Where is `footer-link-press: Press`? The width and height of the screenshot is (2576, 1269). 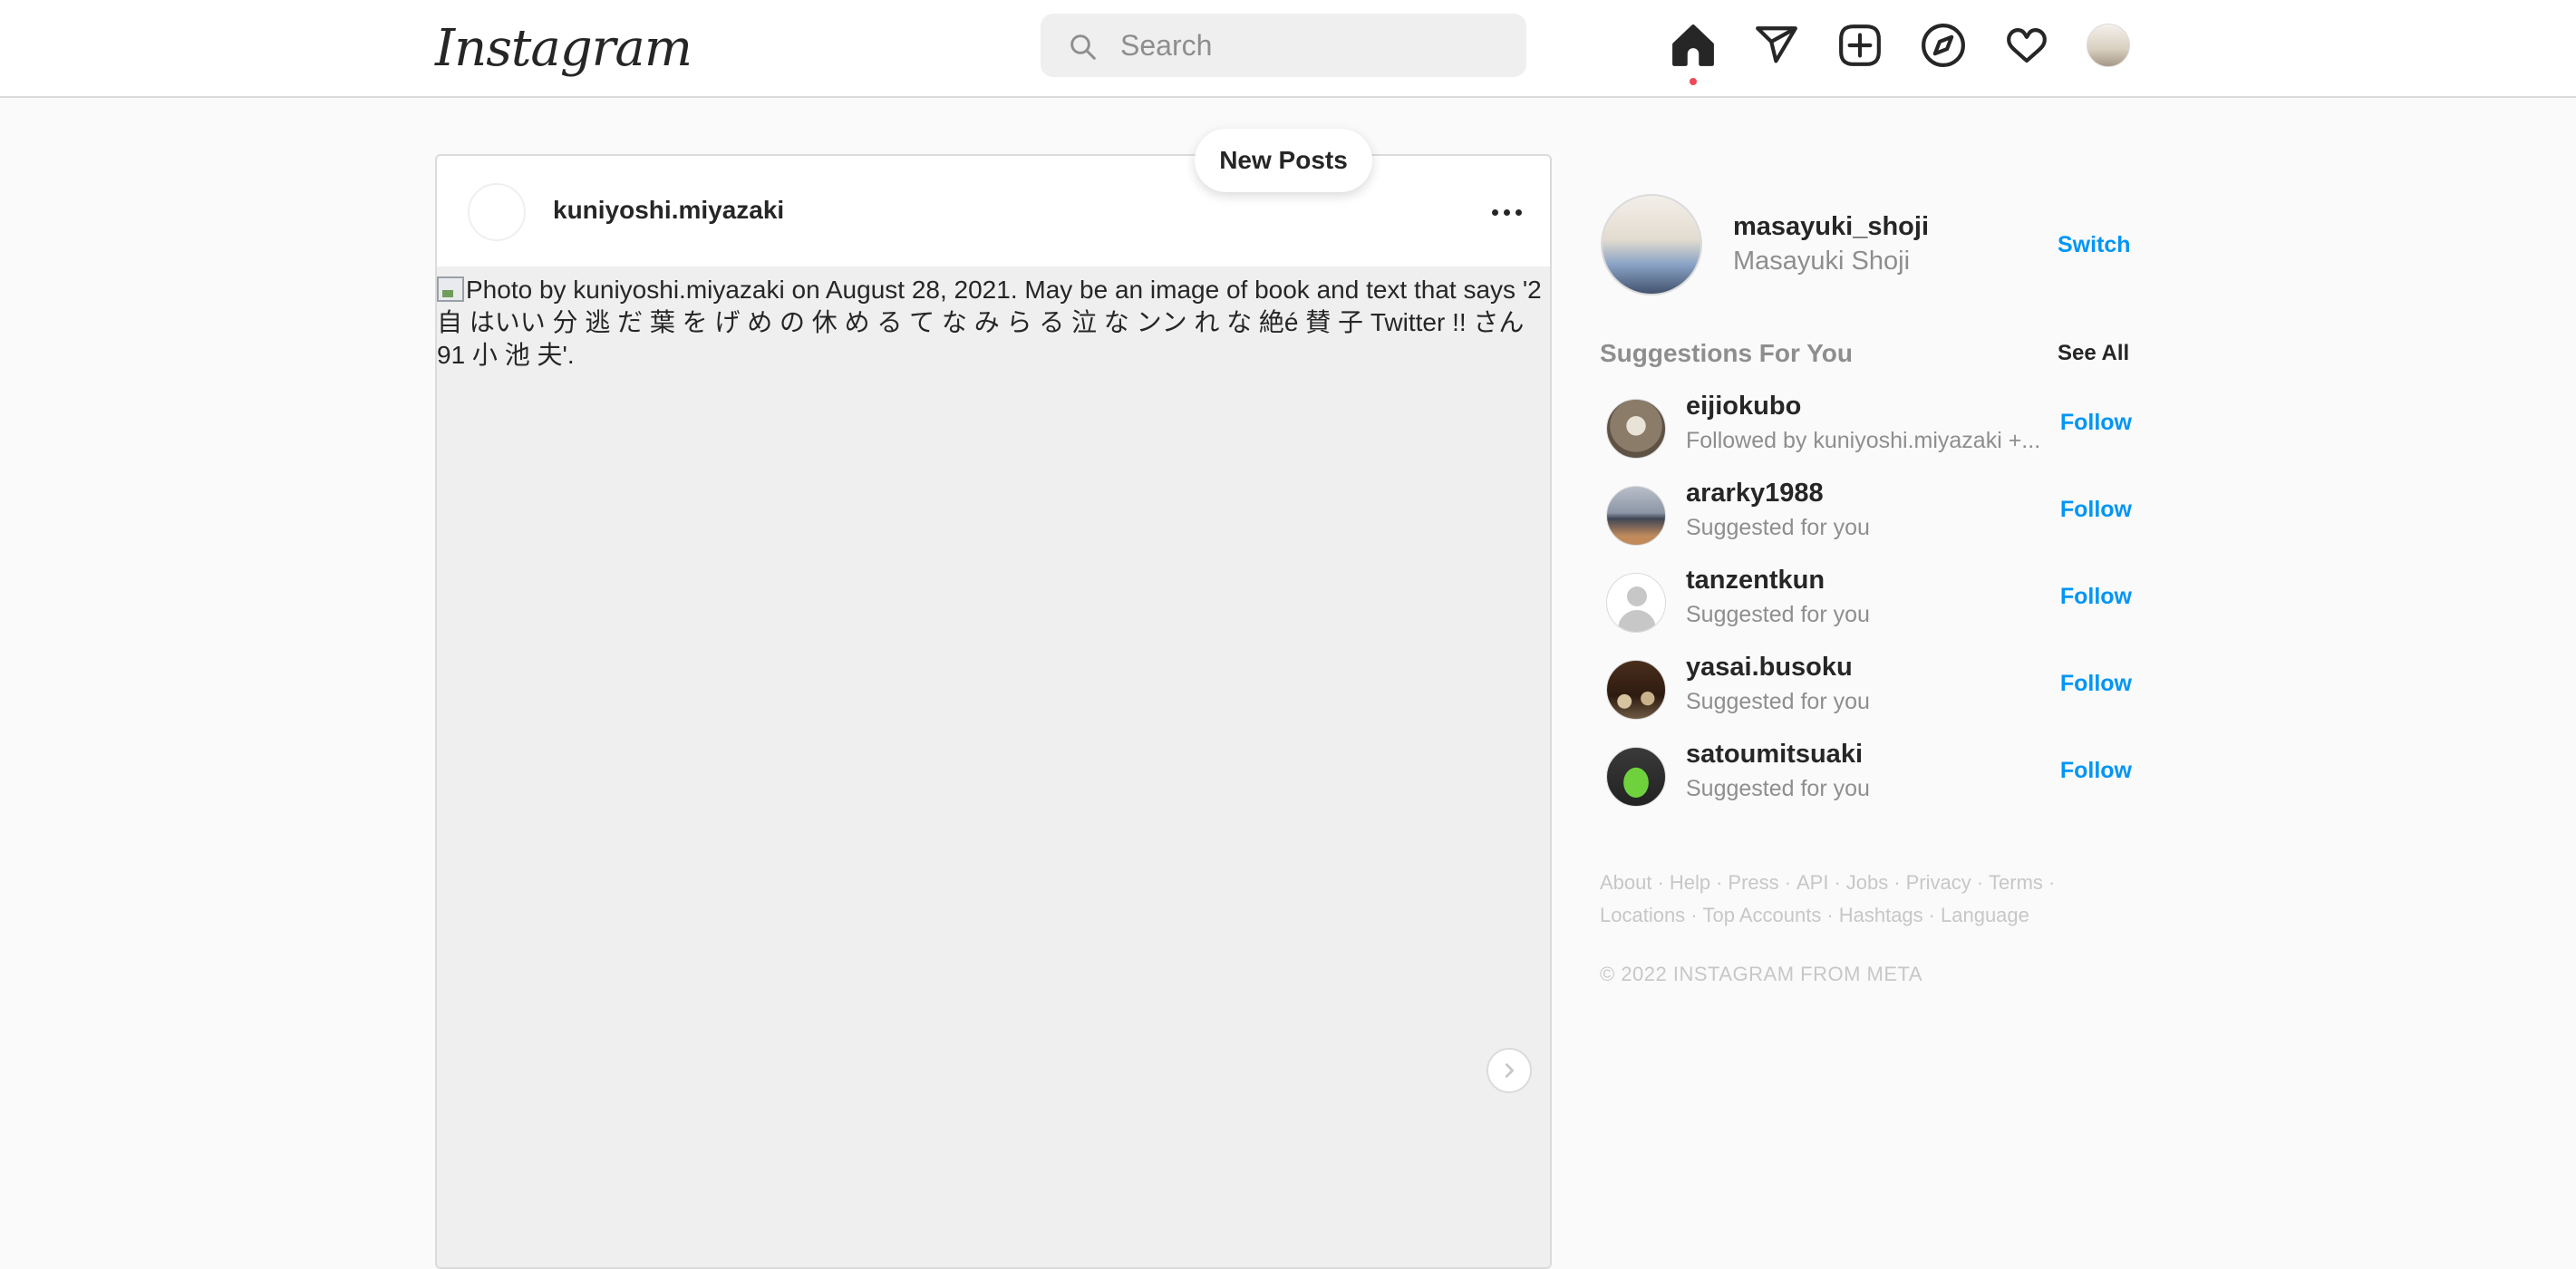
footer-link-press: Press is located at coordinates (1753, 882).